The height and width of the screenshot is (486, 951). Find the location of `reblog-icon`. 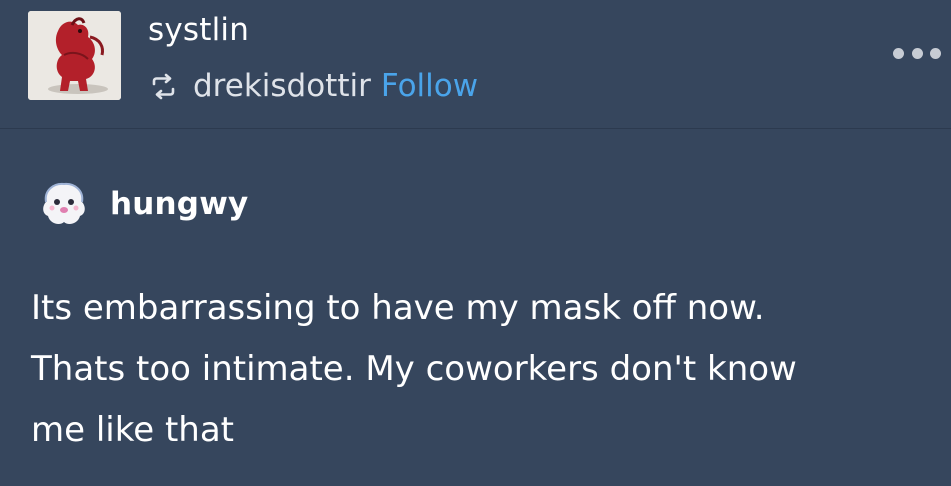

reblog-icon is located at coordinates (163, 86).